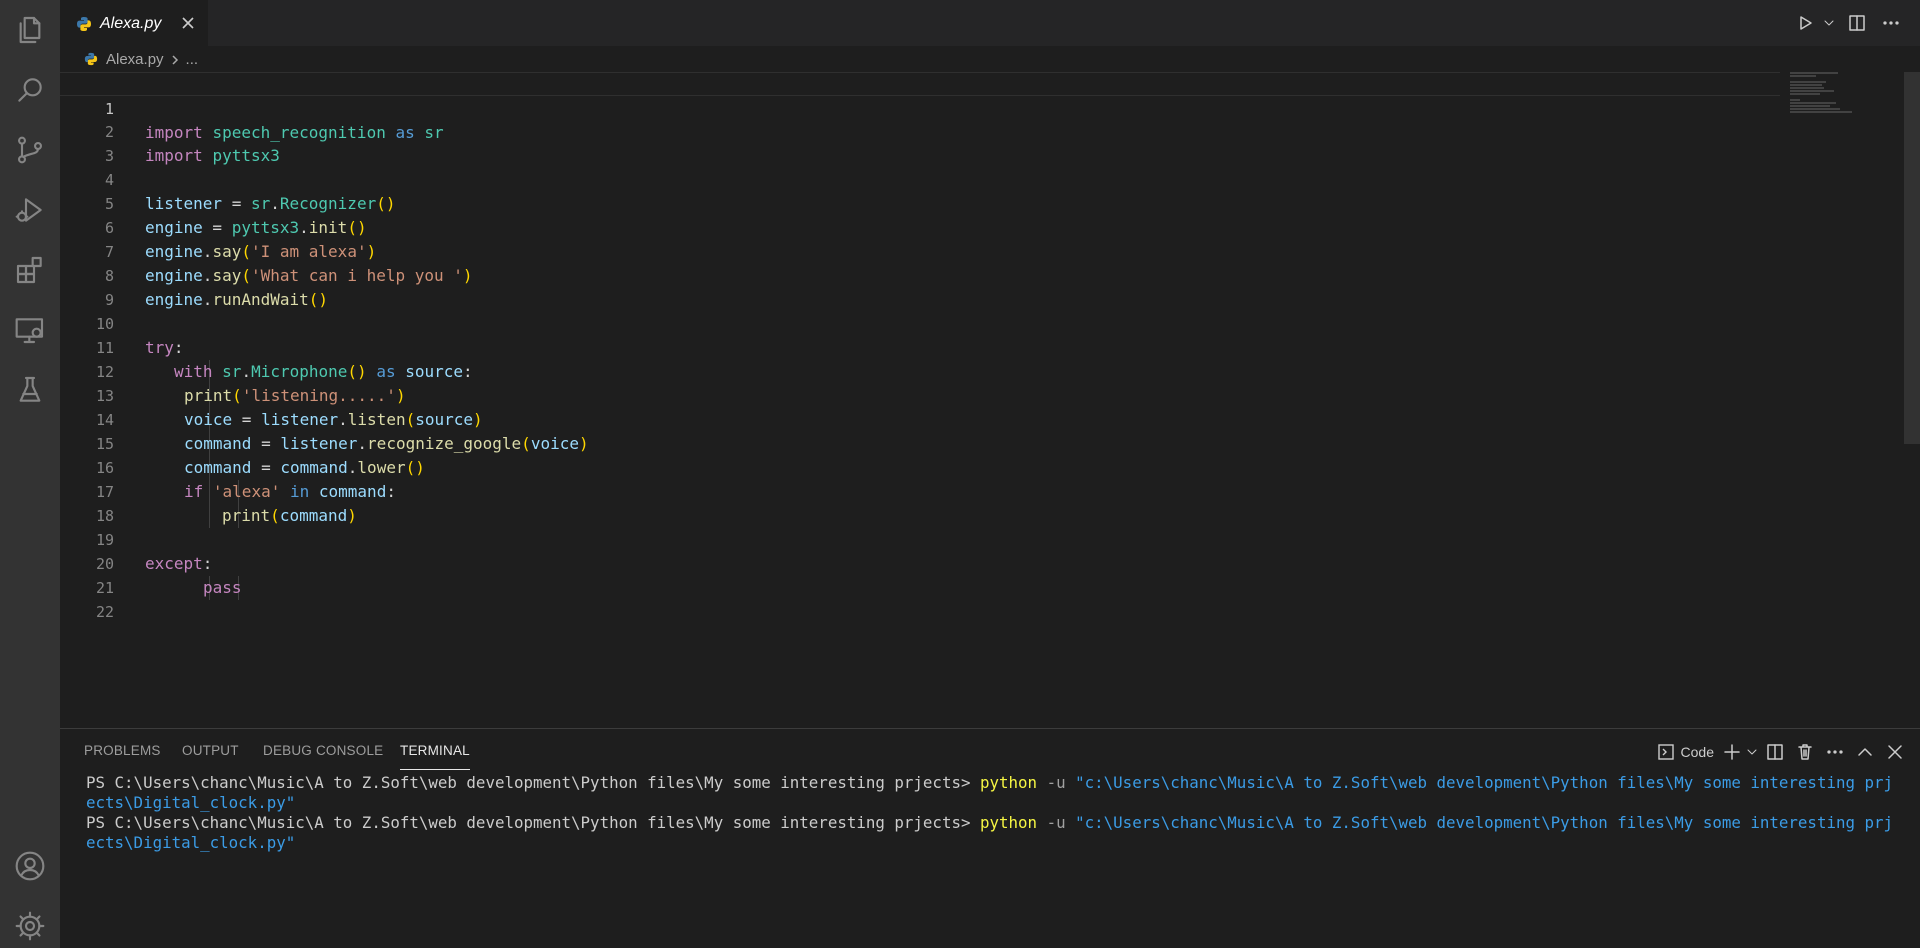 This screenshot has width=1920, height=948. Describe the element at coordinates (30, 390) in the screenshot. I see `testing-icon` at that location.